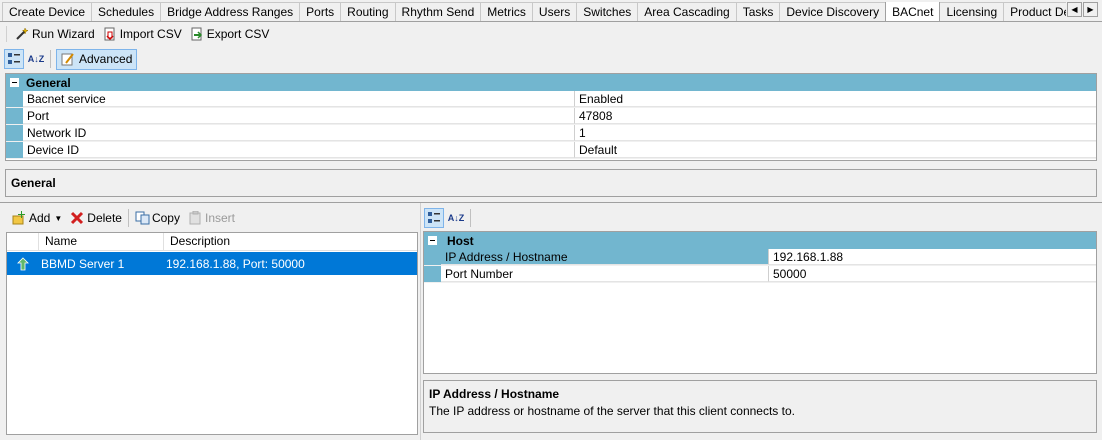 The image size is (1102, 440). I want to click on property-name: IP Address / Hostname, so click(605, 257).